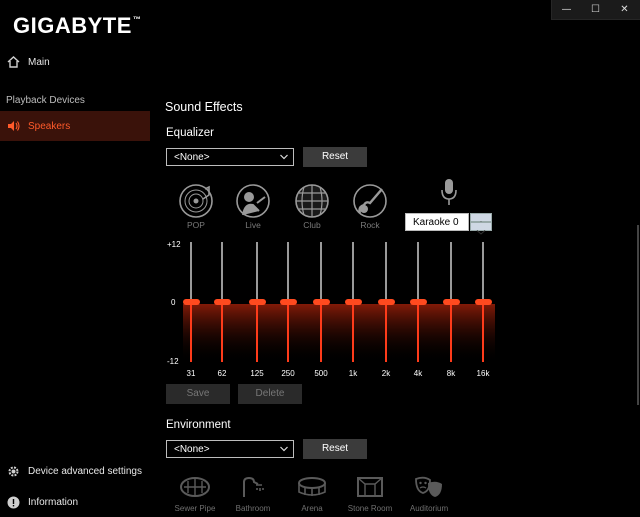 Image resolution: width=640 pixels, height=517 pixels. Describe the element at coordinates (85, 471) in the screenshot. I see `sidebar-item-label: Device advanced settings` at that location.